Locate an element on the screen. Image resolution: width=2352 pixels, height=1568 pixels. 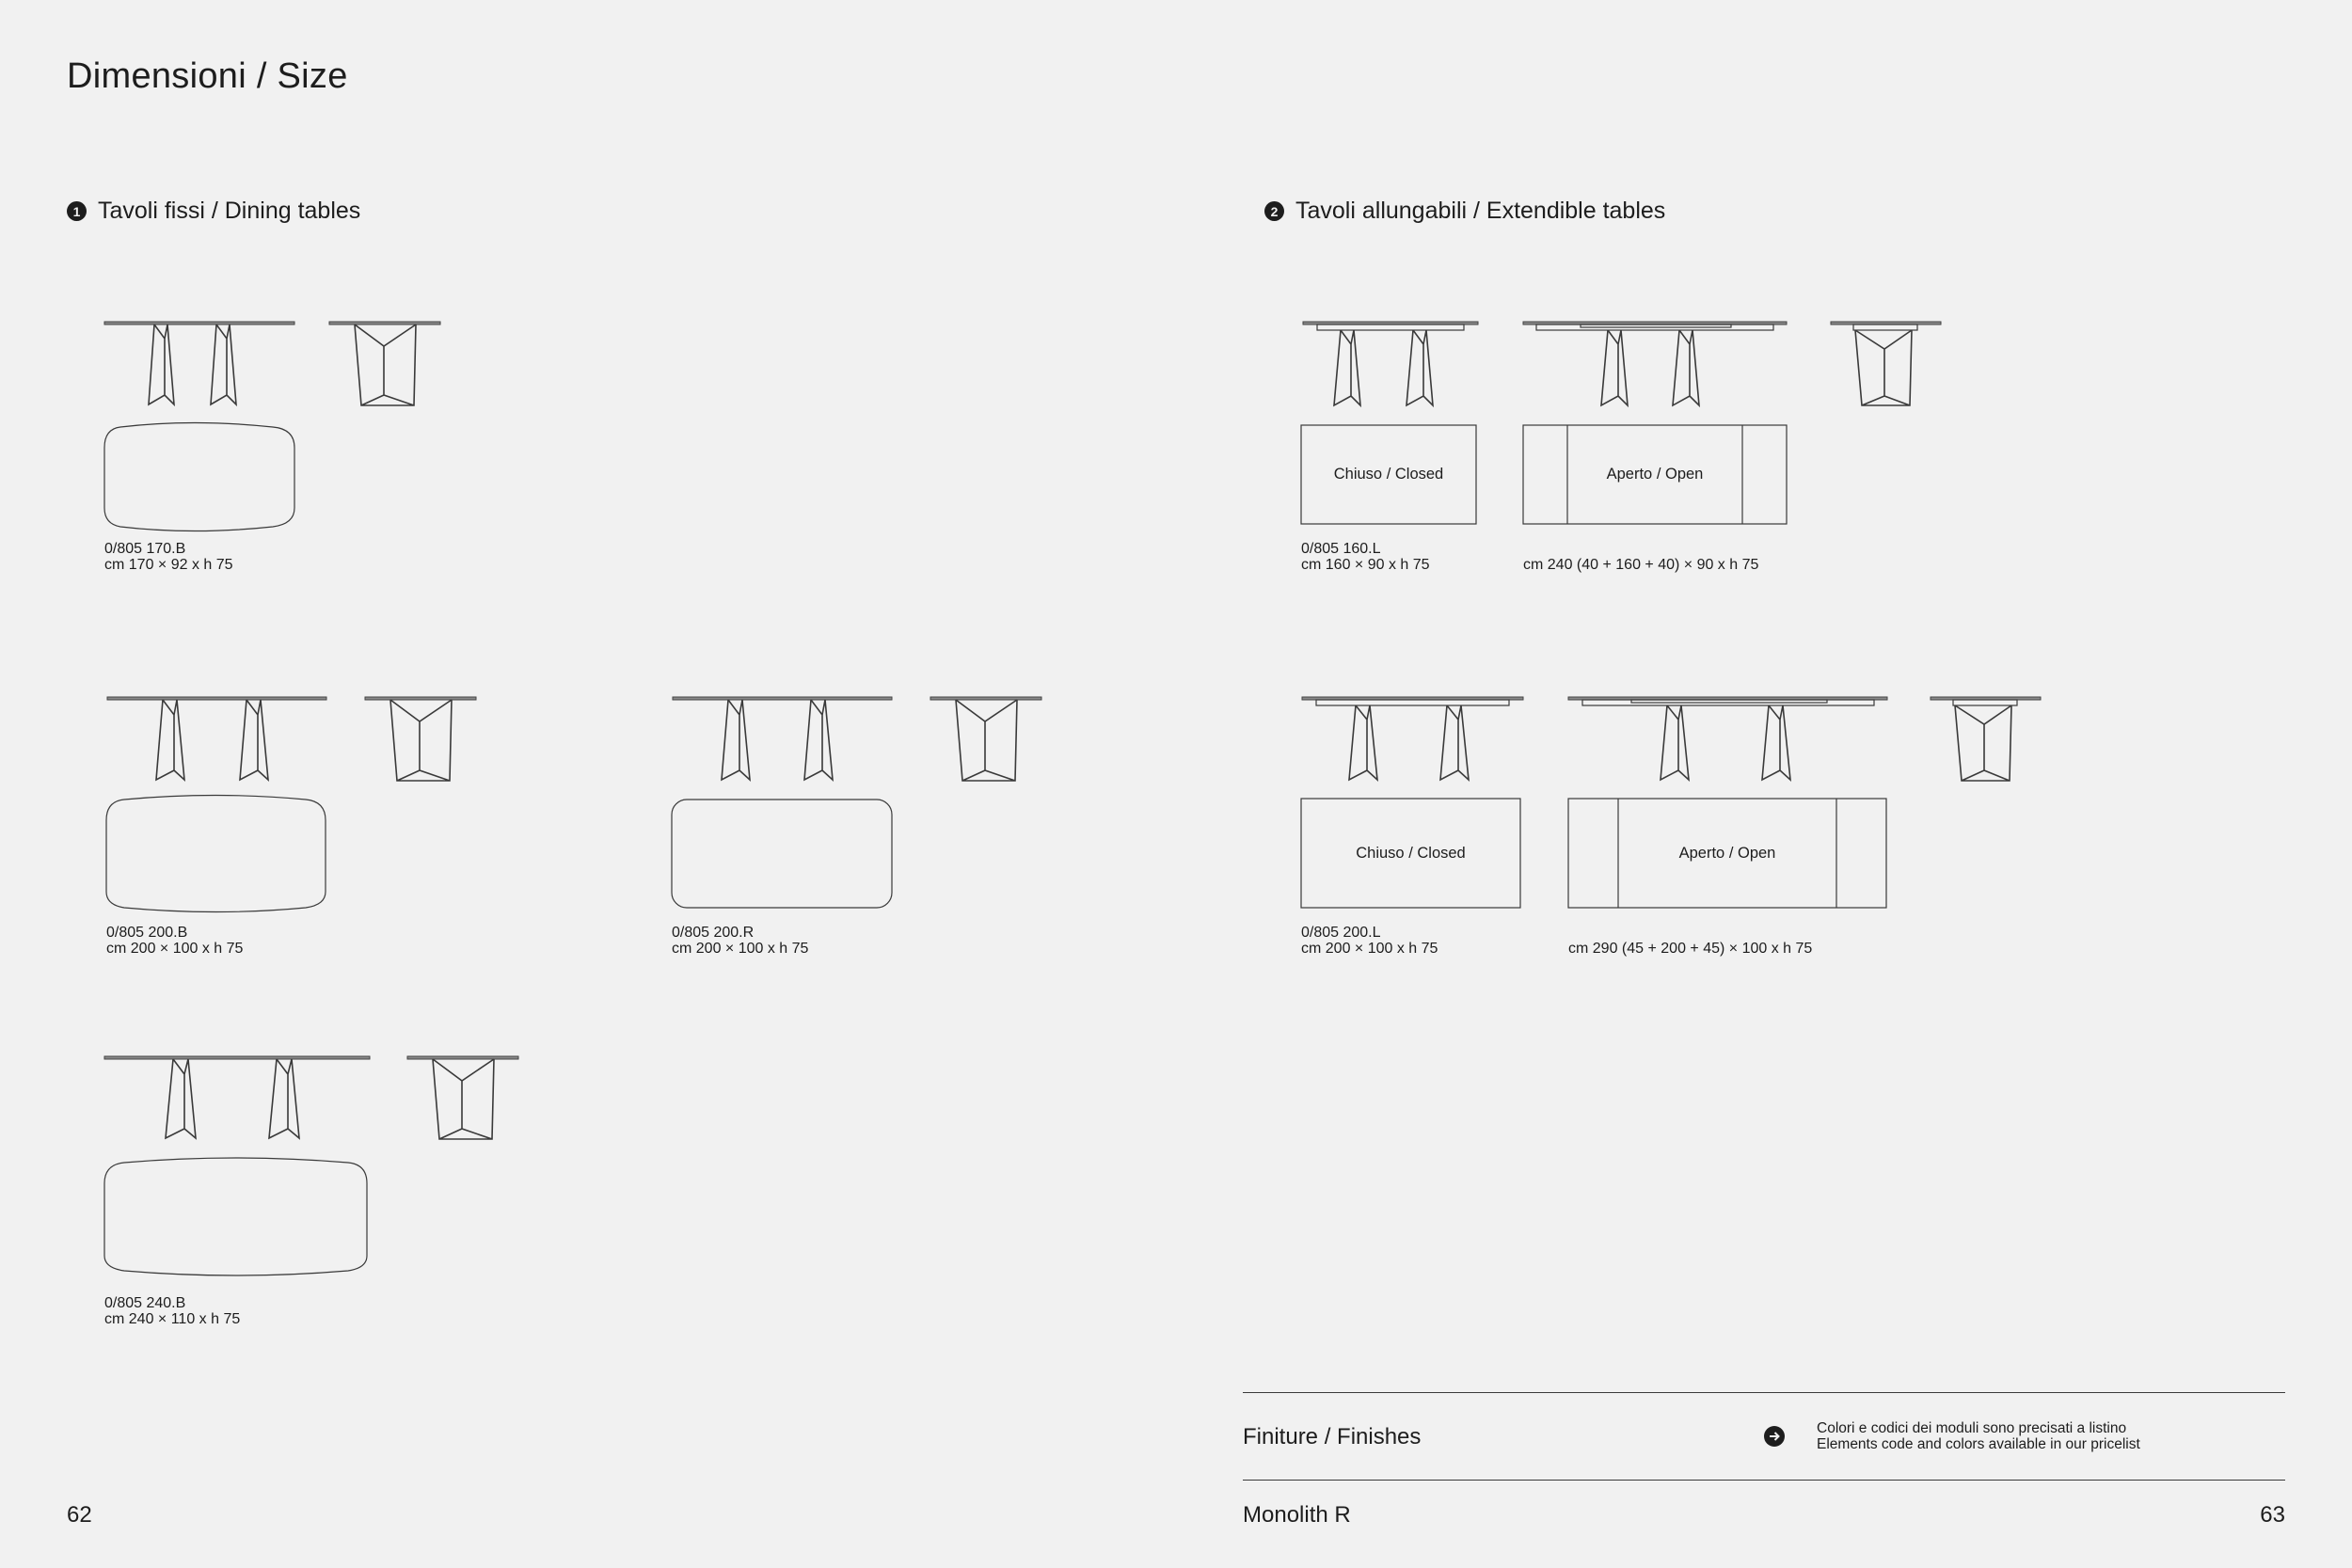
table-code: 0/805 200.L is located at coordinates (1341, 933).